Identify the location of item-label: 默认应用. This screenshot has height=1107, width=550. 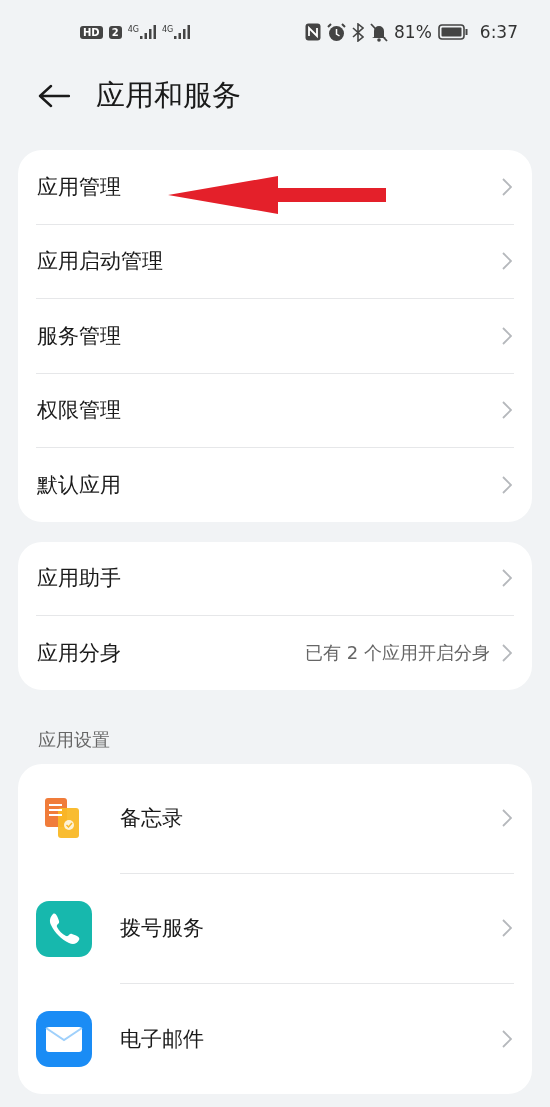
(79, 485).